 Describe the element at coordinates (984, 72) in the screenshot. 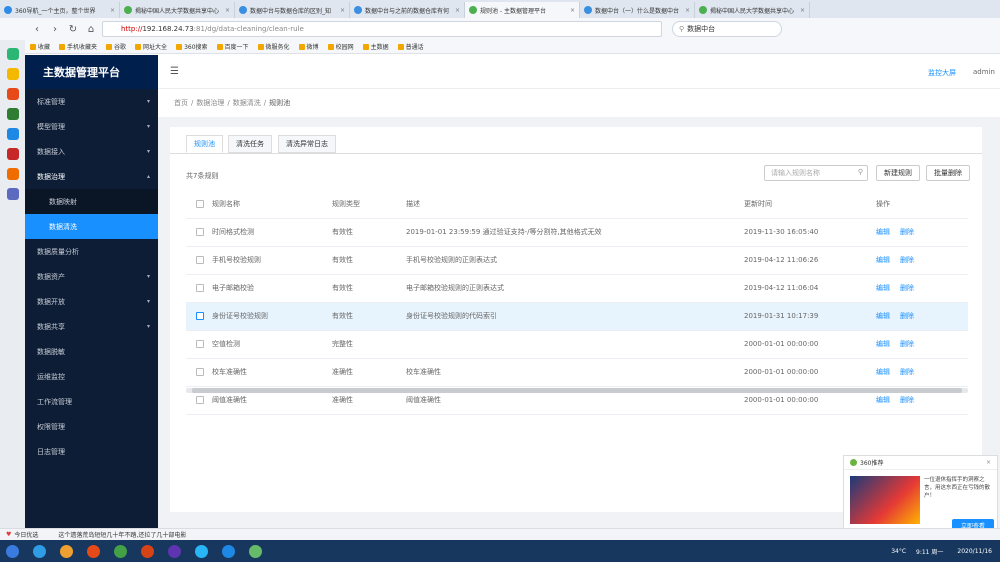

I see `user-name: admin` at that location.